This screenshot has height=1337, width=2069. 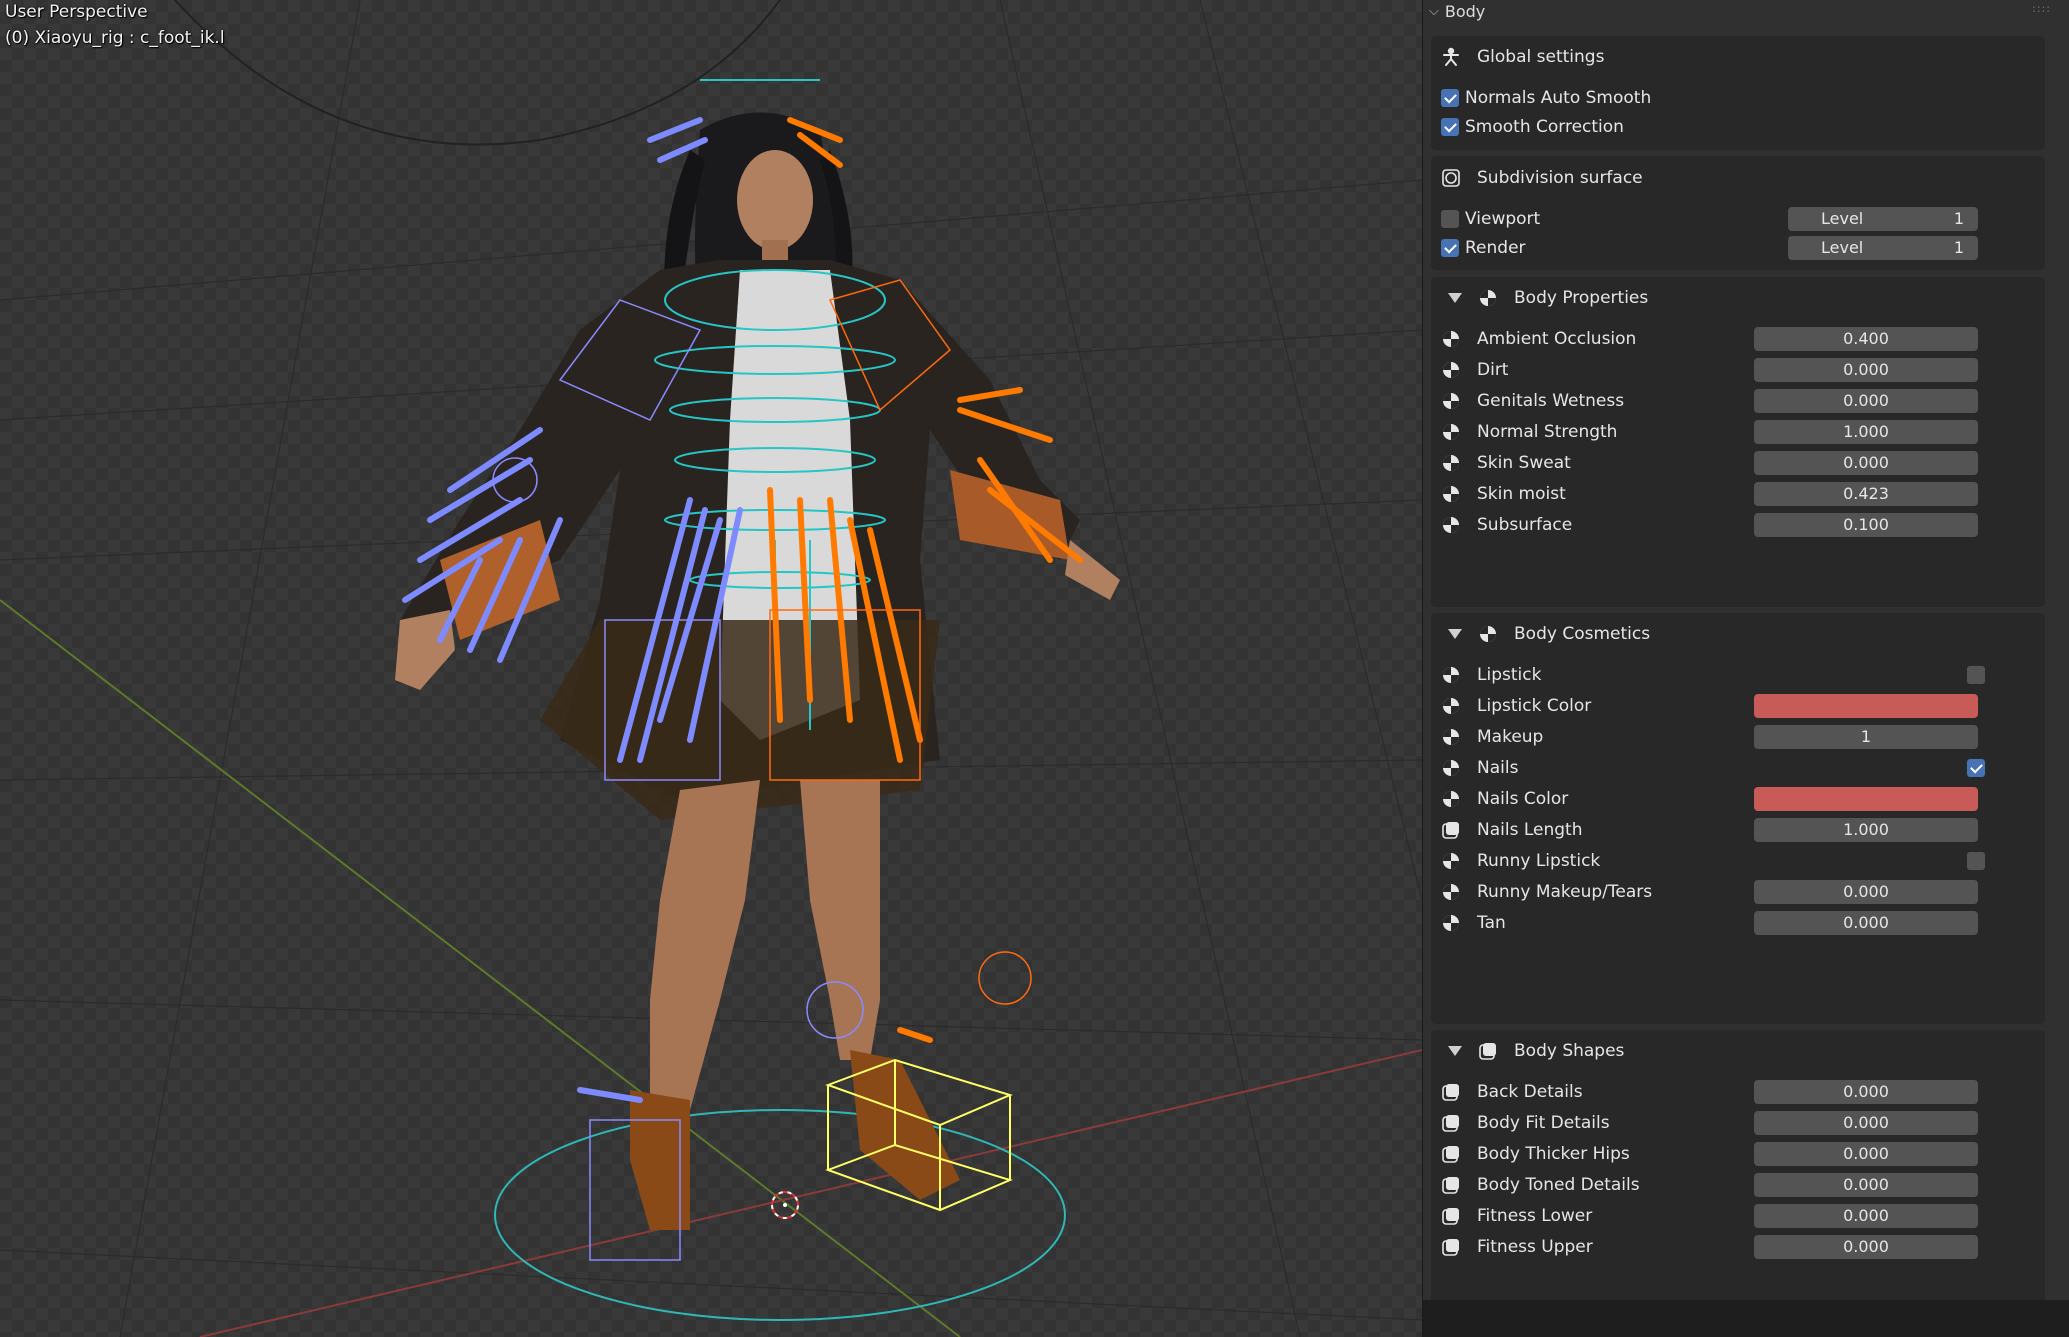 I want to click on fitness-lower-label: Fitness Lower, so click(x=1535, y=1216).